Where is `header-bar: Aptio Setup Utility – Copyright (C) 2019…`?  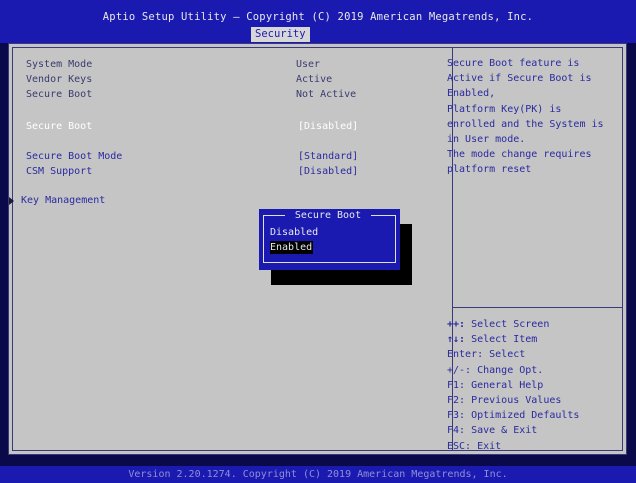 header-bar: Aptio Setup Utility – Copyright (C) 2019… is located at coordinates (318, 21).